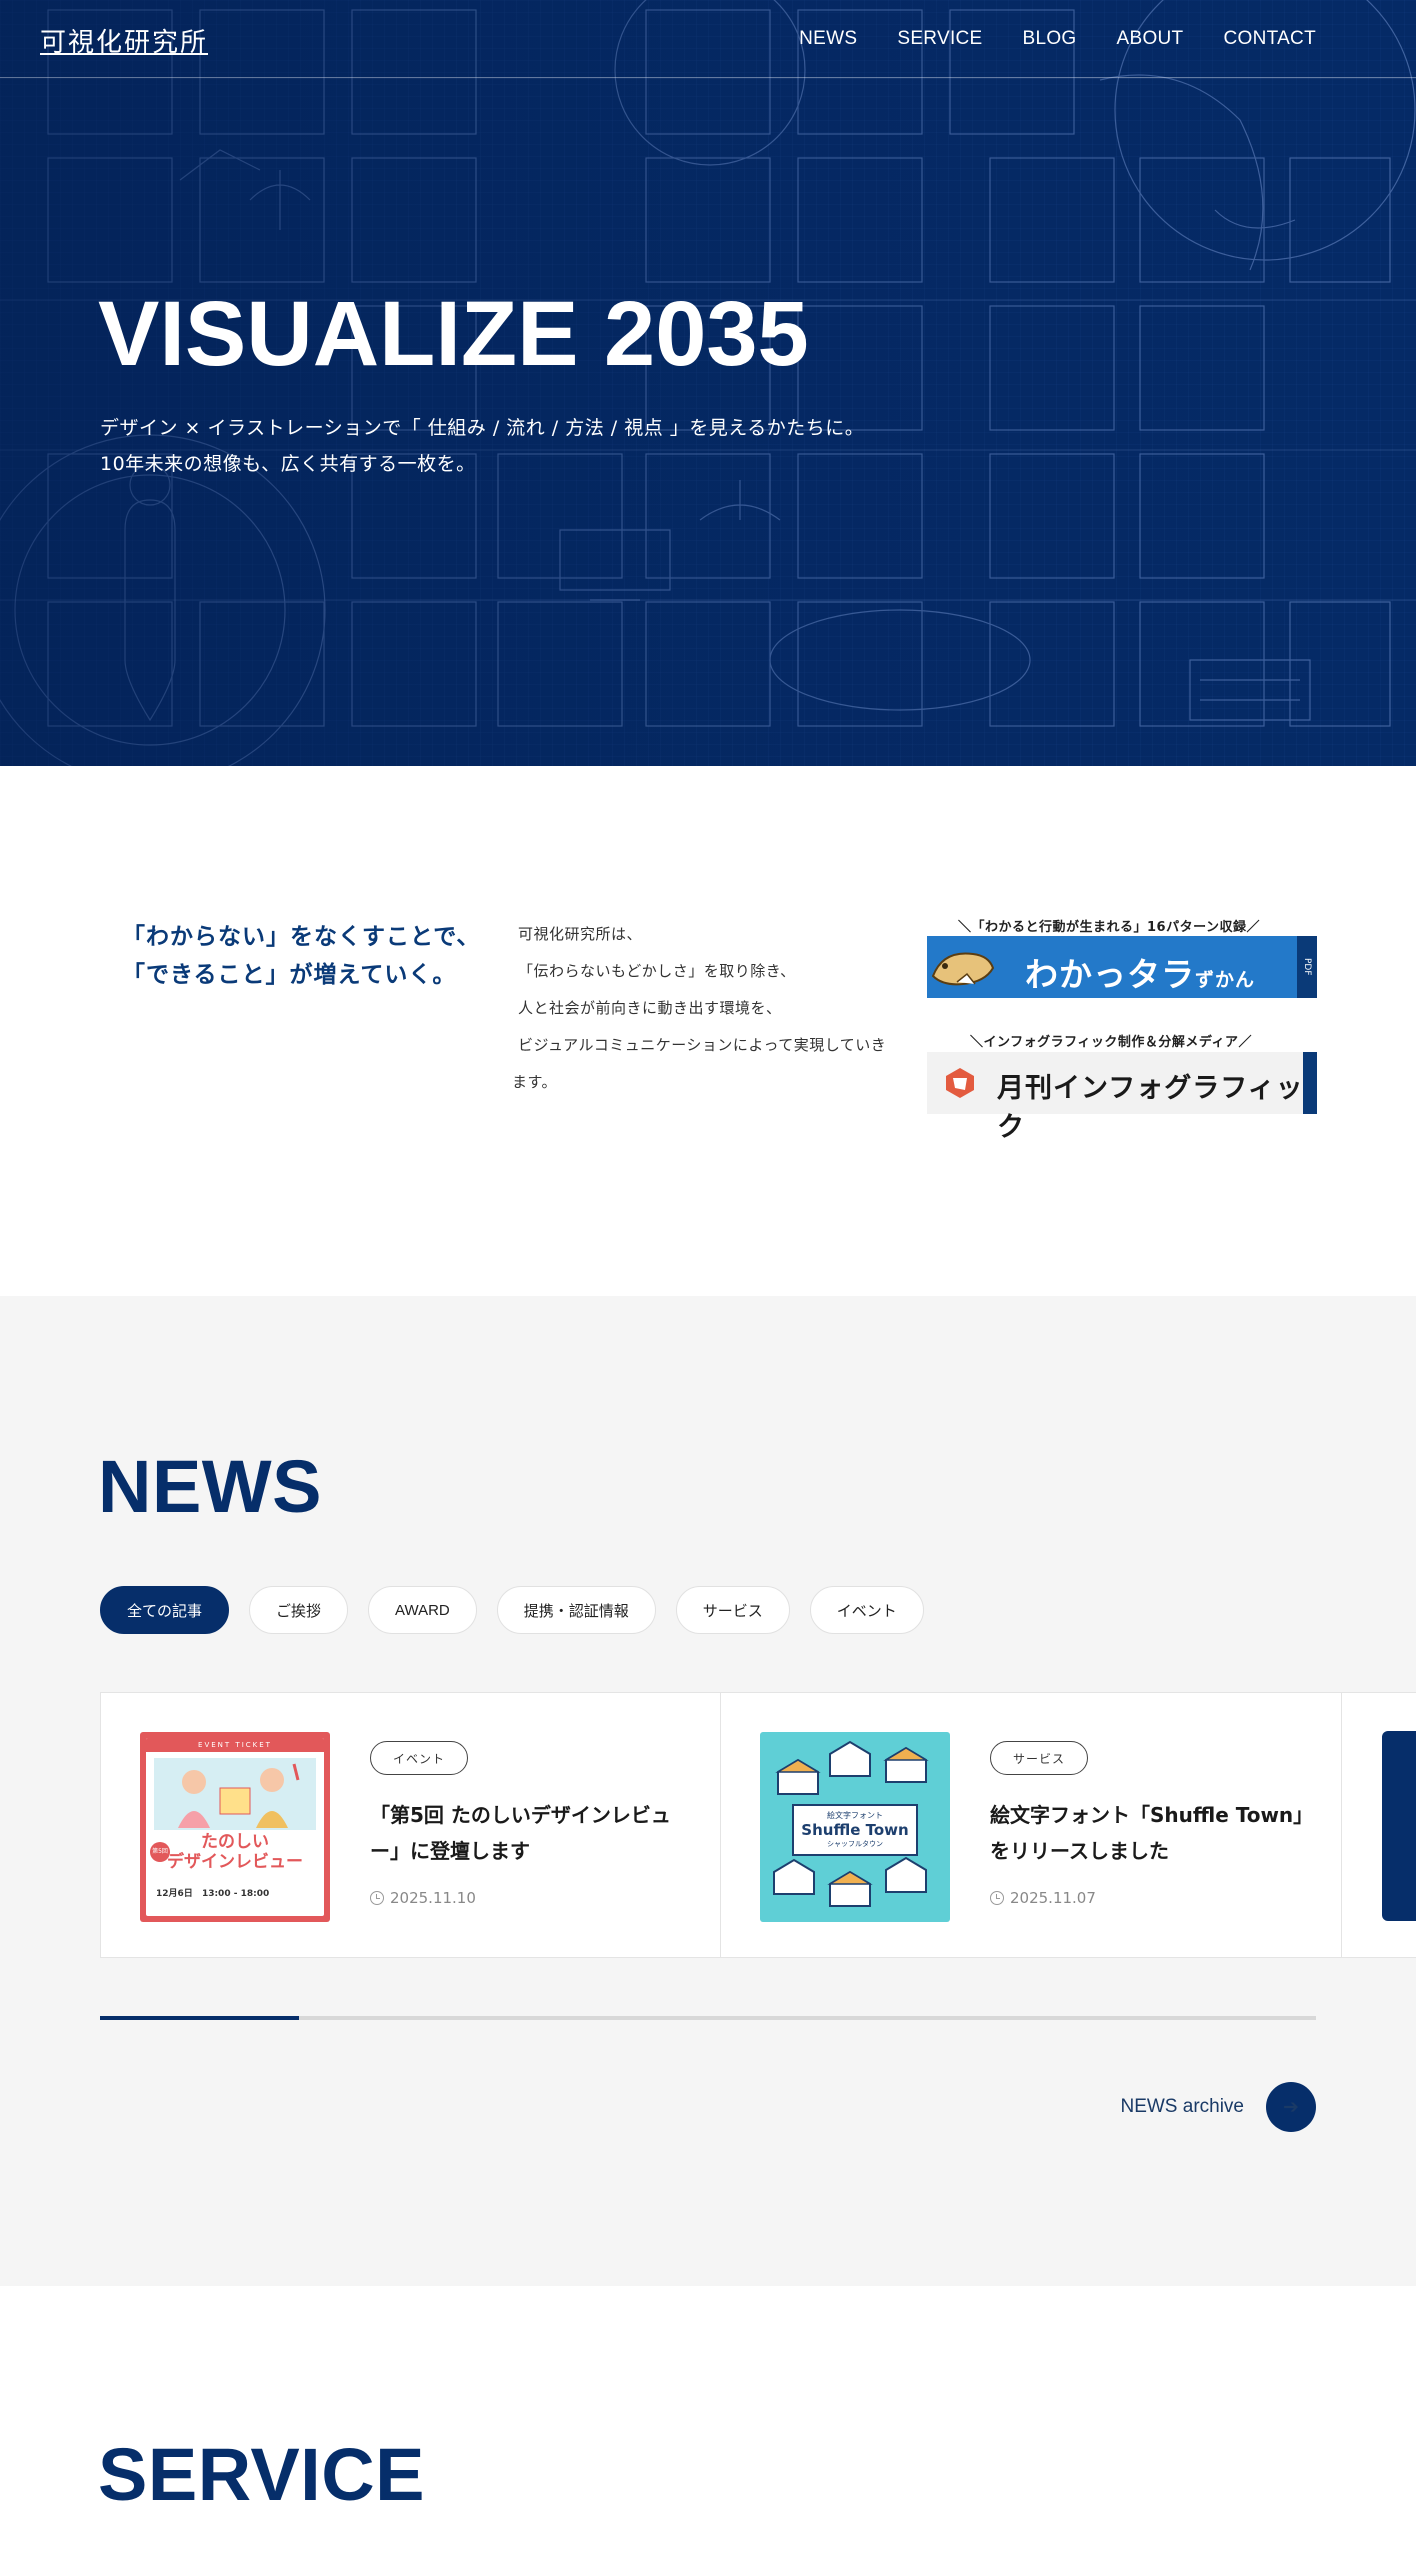 The width and height of the screenshot is (1416, 2560). Describe the element at coordinates (200, 2018) in the screenshot. I see `carousel-progress-fill` at that location.